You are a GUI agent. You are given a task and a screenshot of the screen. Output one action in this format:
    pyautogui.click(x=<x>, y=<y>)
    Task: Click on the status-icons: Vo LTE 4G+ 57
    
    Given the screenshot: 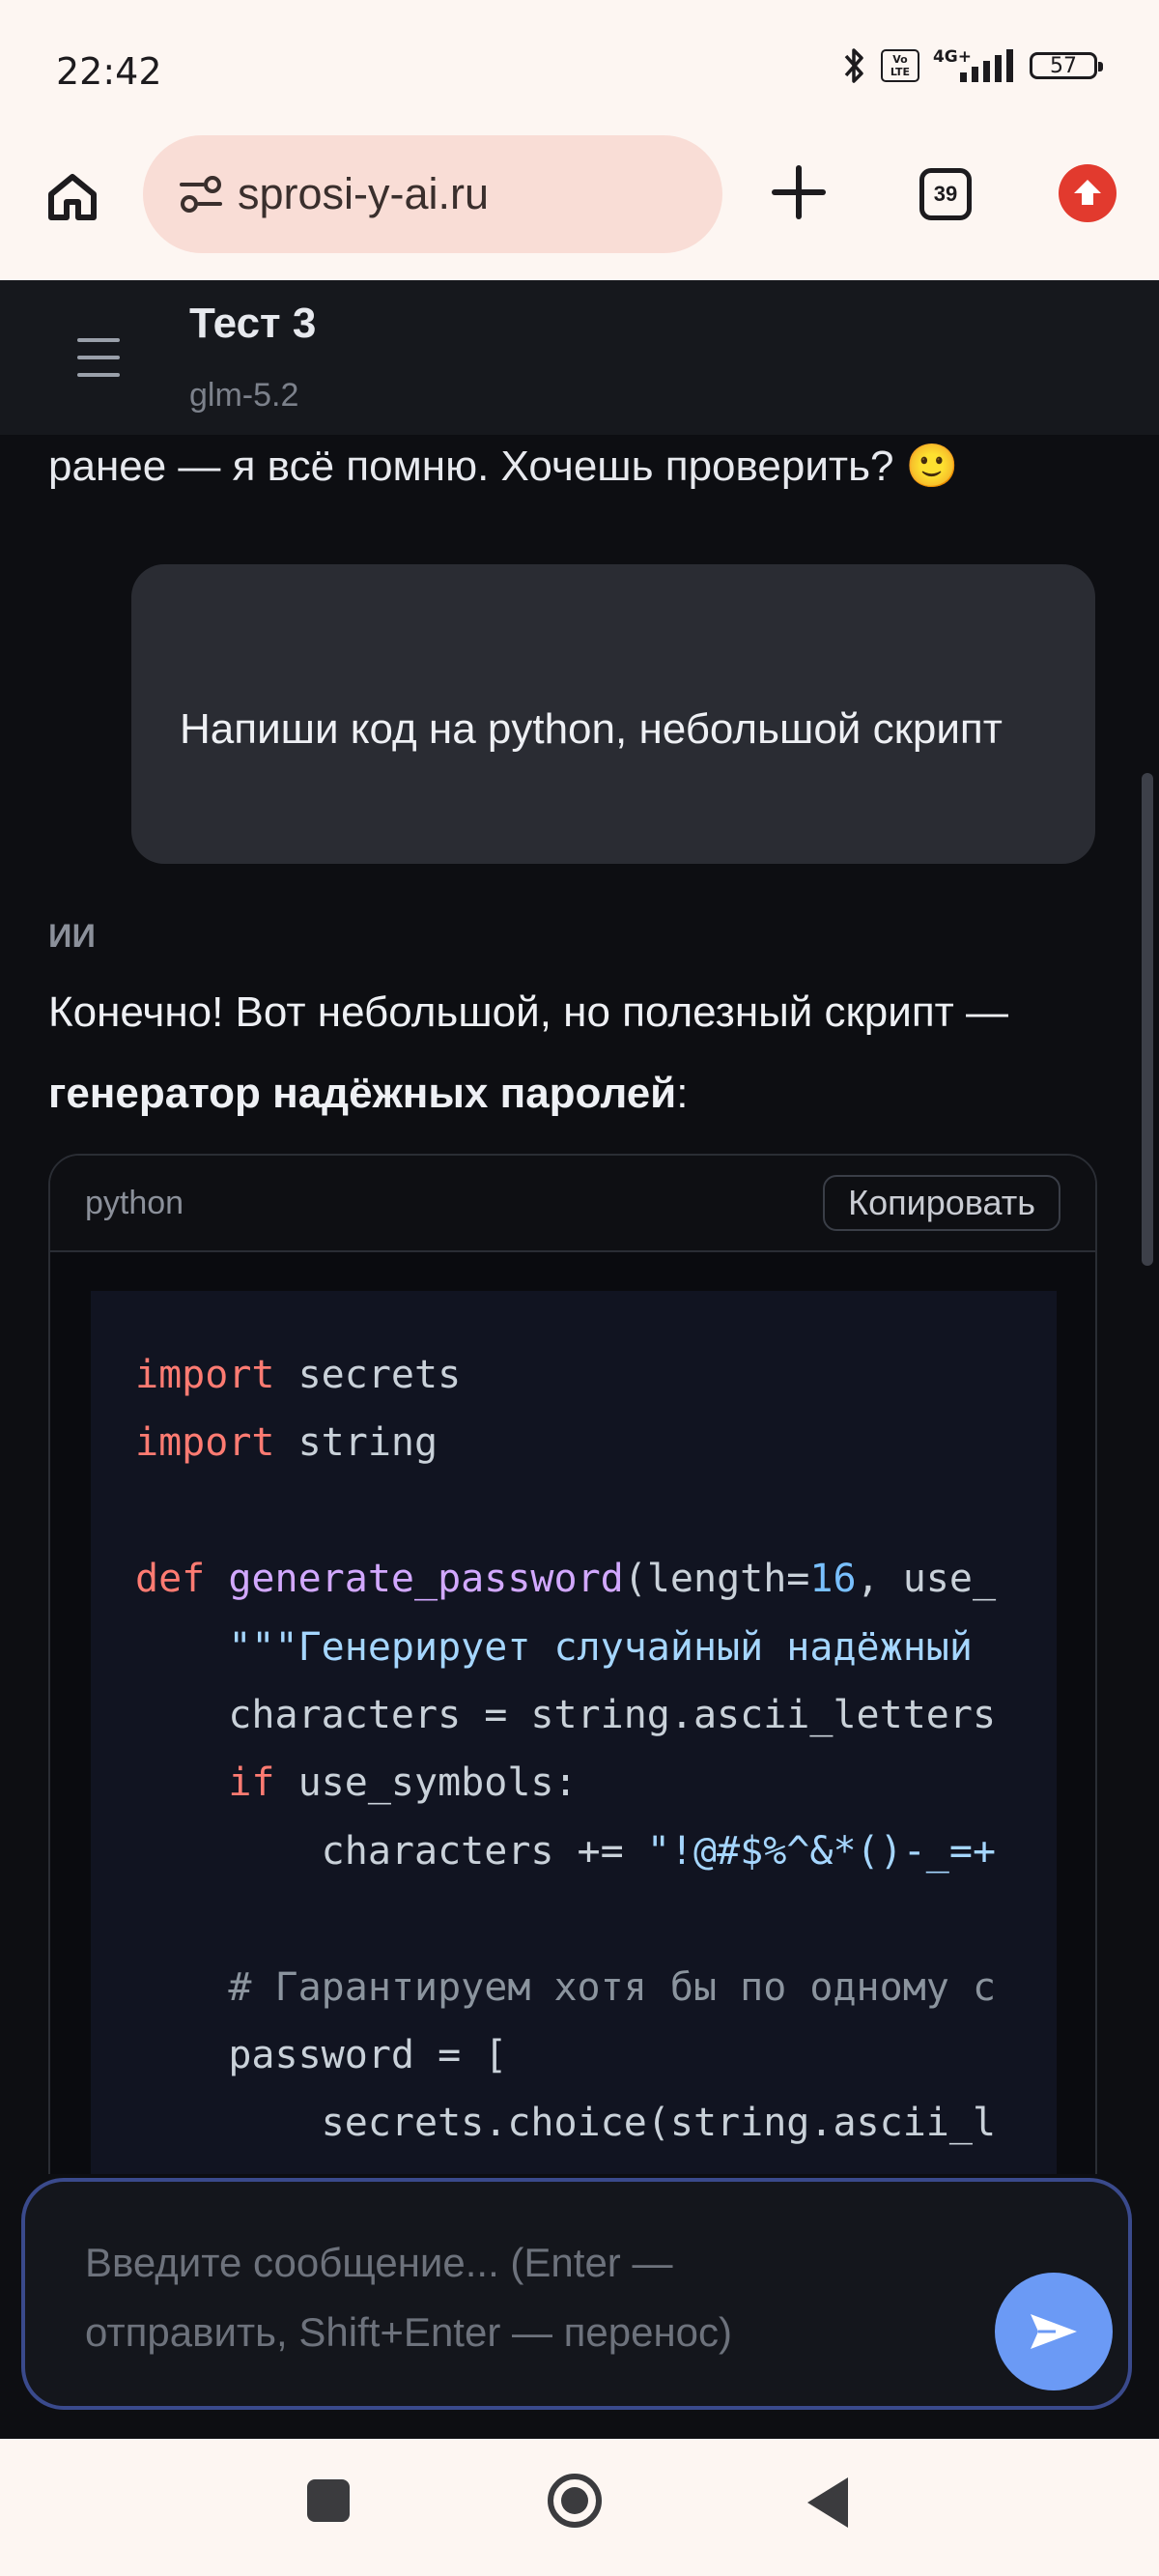 What is the action you would take?
    pyautogui.click(x=971, y=65)
    